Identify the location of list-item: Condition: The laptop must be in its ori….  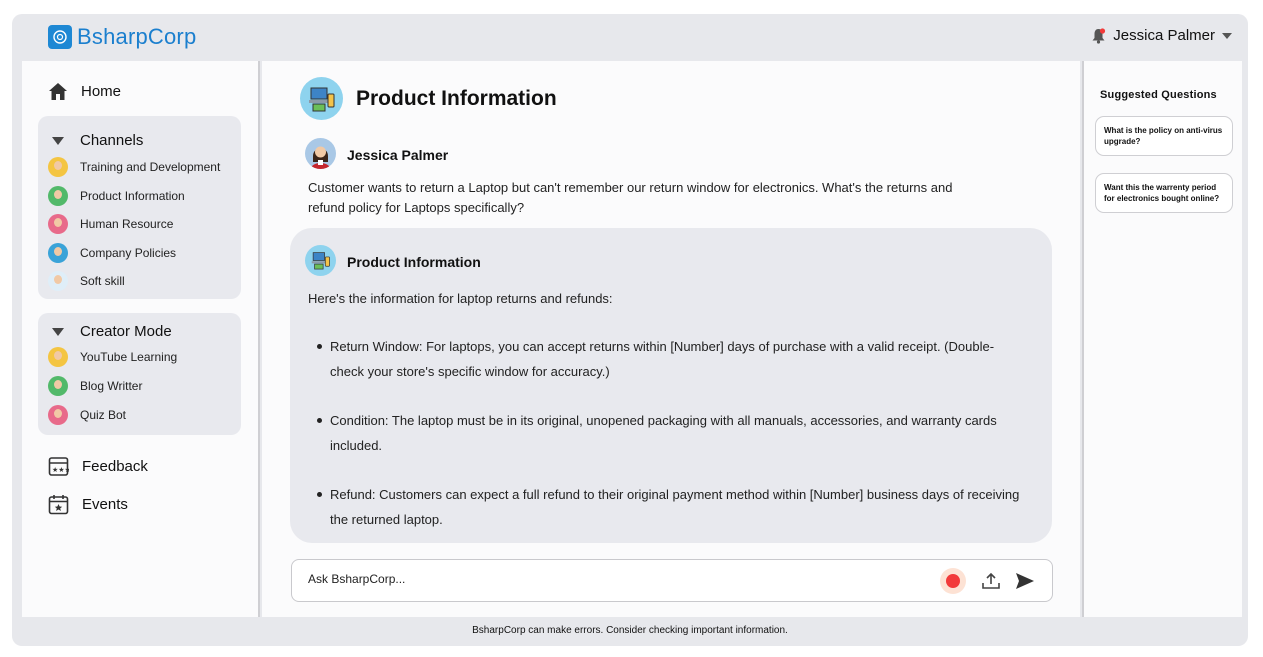
(664, 433).